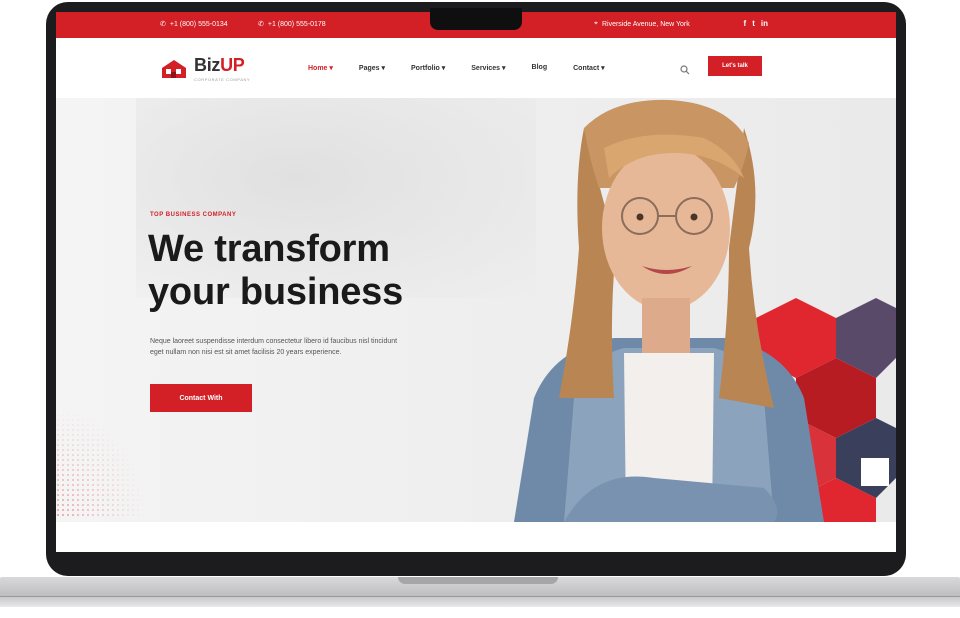  I want to click on hero-headline: We transform your business, so click(275, 271).